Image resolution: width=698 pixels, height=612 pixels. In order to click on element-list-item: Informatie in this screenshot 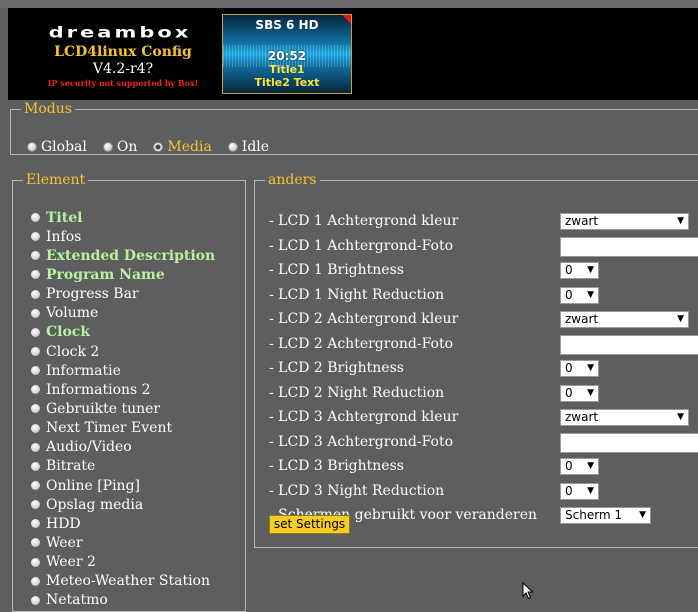, I will do `click(123, 370)`.